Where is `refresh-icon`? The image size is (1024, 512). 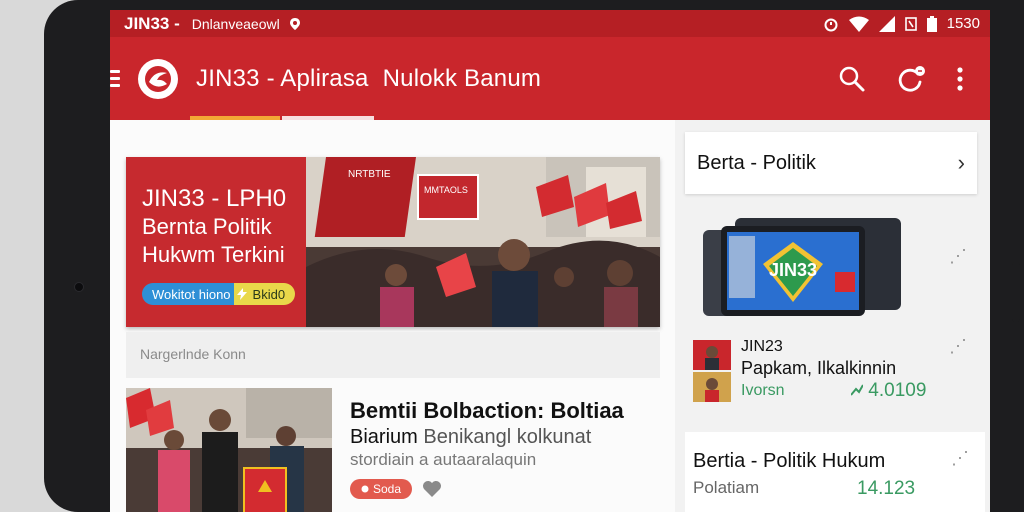 refresh-icon is located at coordinates (911, 79).